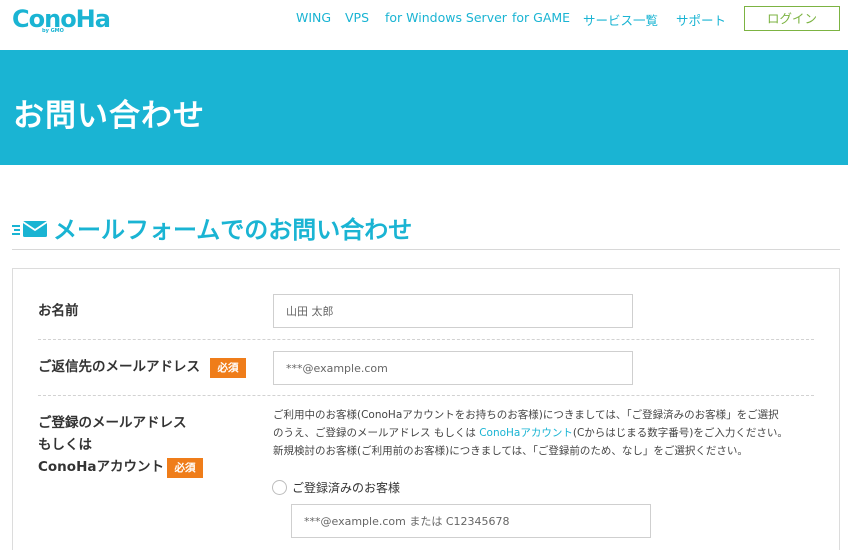  What do you see at coordinates (453, 368) in the screenshot?
I see `reply-email-input` at bounding box center [453, 368].